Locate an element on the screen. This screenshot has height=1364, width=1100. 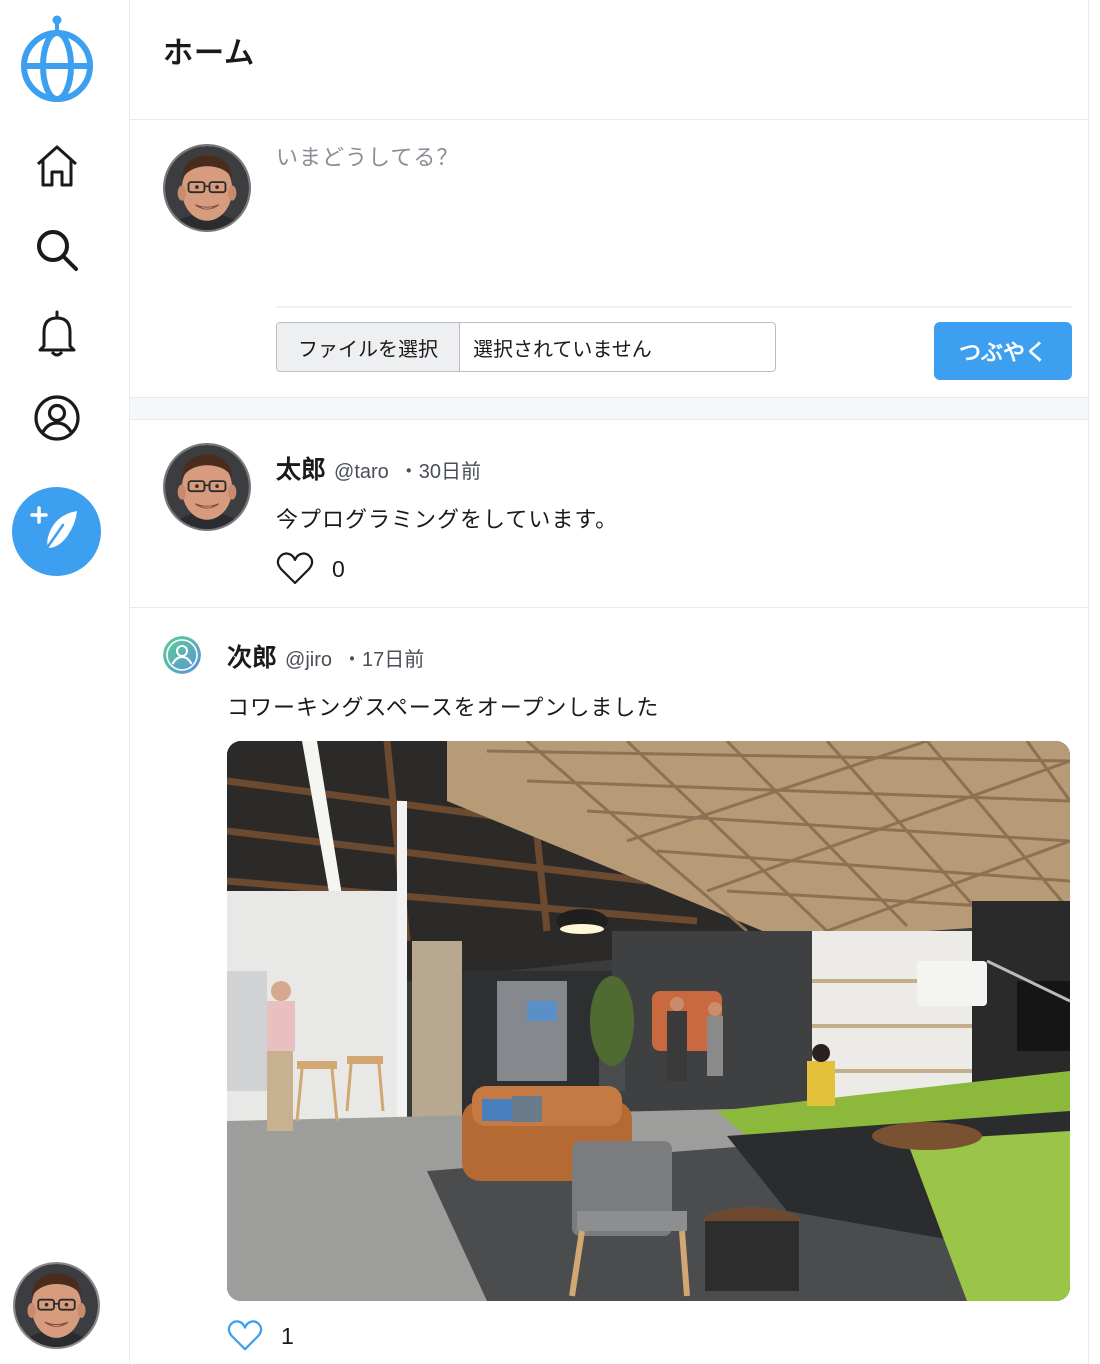
post-header: 次郎 @jiro ・17日前 is located at coordinates (325, 656).